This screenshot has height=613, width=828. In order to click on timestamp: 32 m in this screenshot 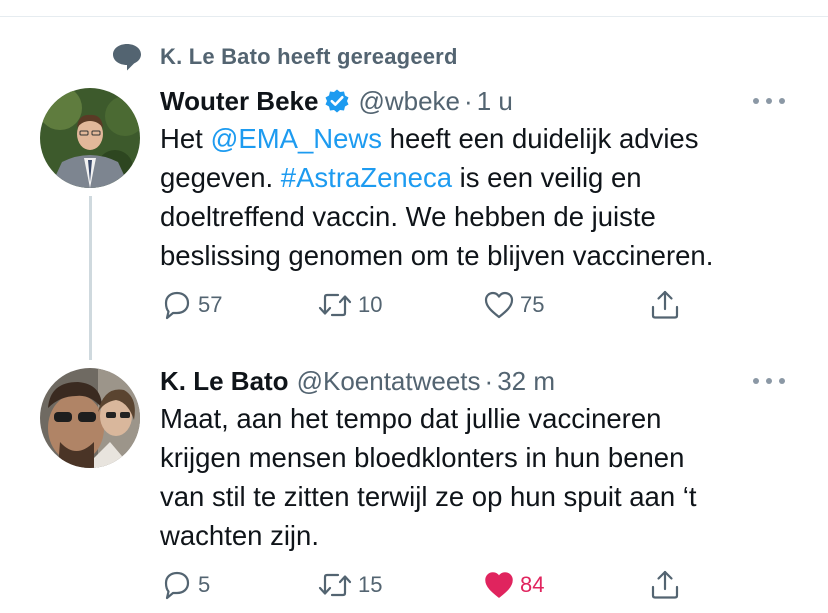, I will do `click(526, 381)`.